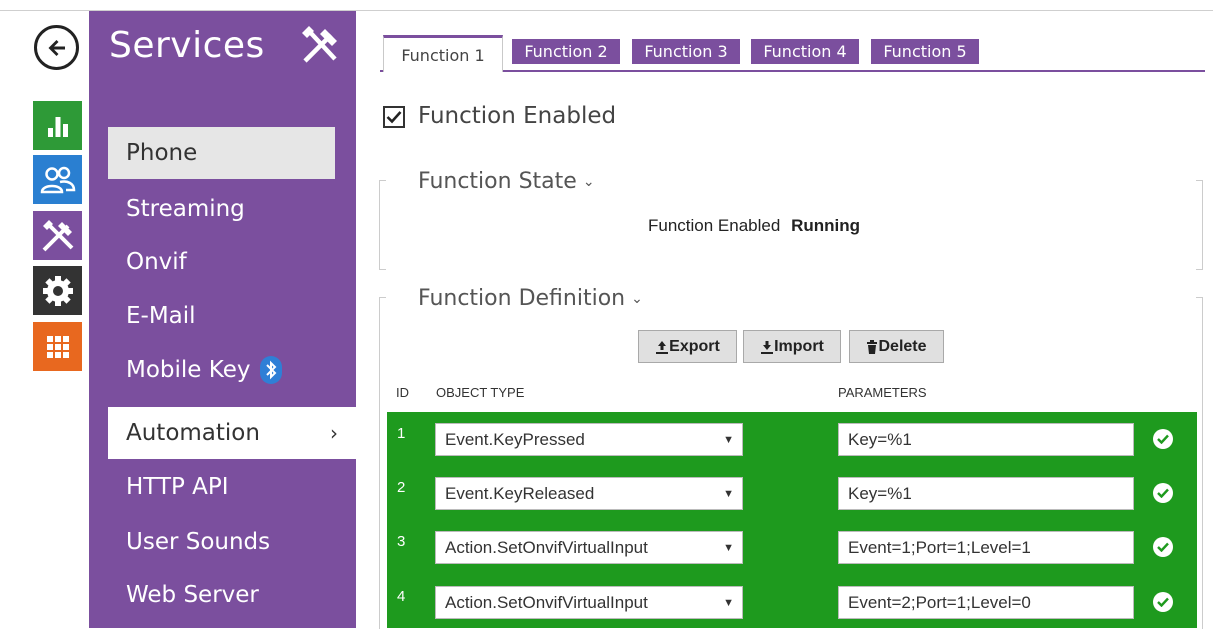 The height and width of the screenshot is (629, 1213). I want to click on gear-icon, so click(57, 290).